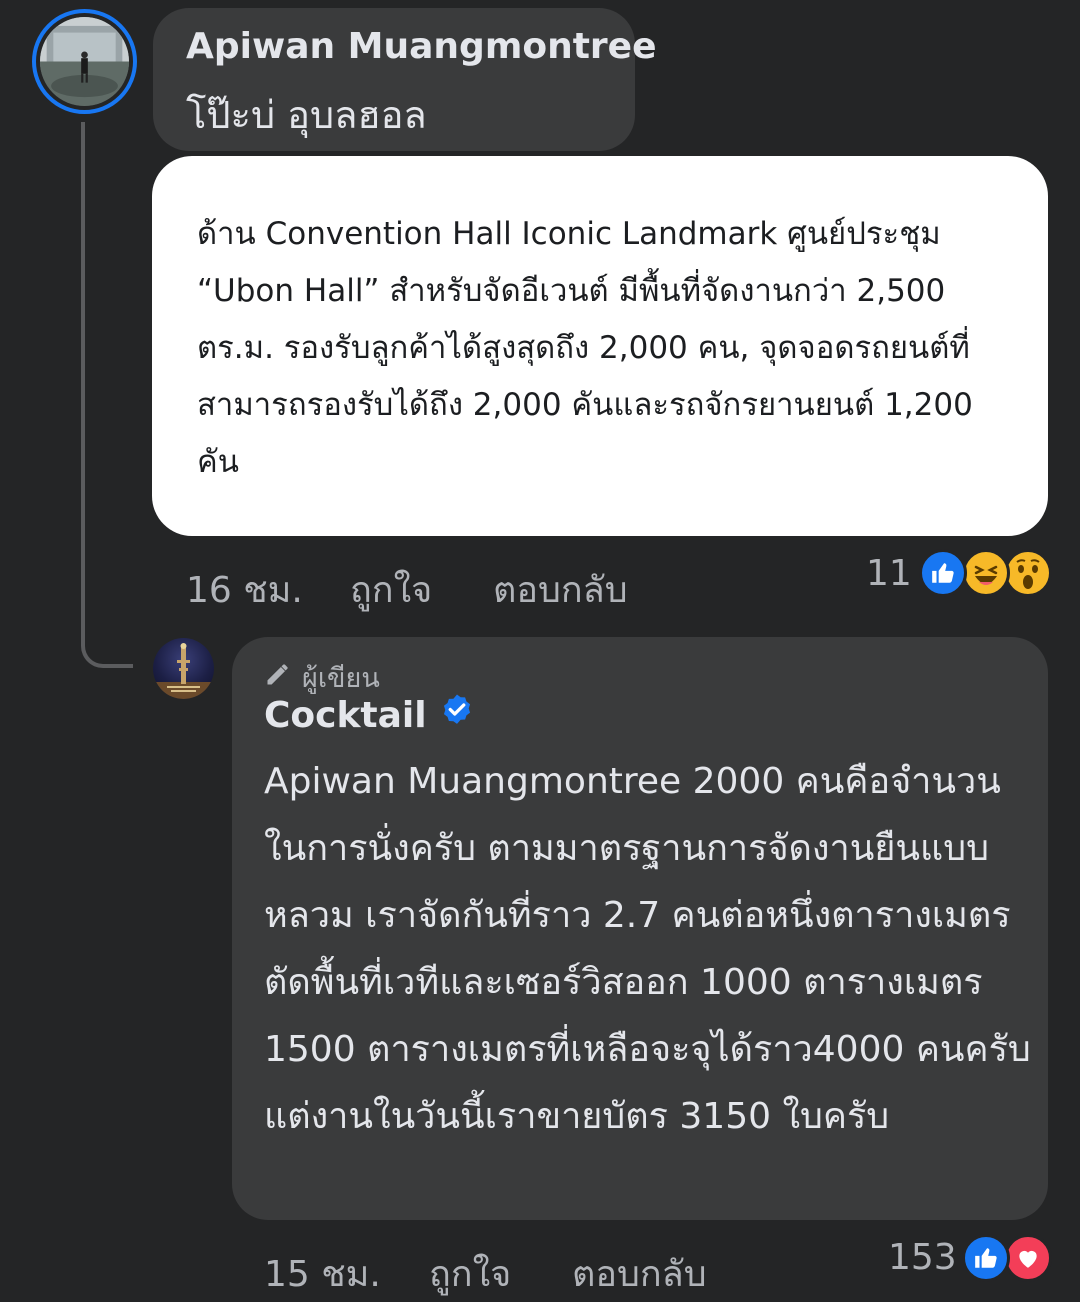  Describe the element at coordinates (470, 1273) in the screenshot. I see `reply-like-button: ถูกใจ` at that location.